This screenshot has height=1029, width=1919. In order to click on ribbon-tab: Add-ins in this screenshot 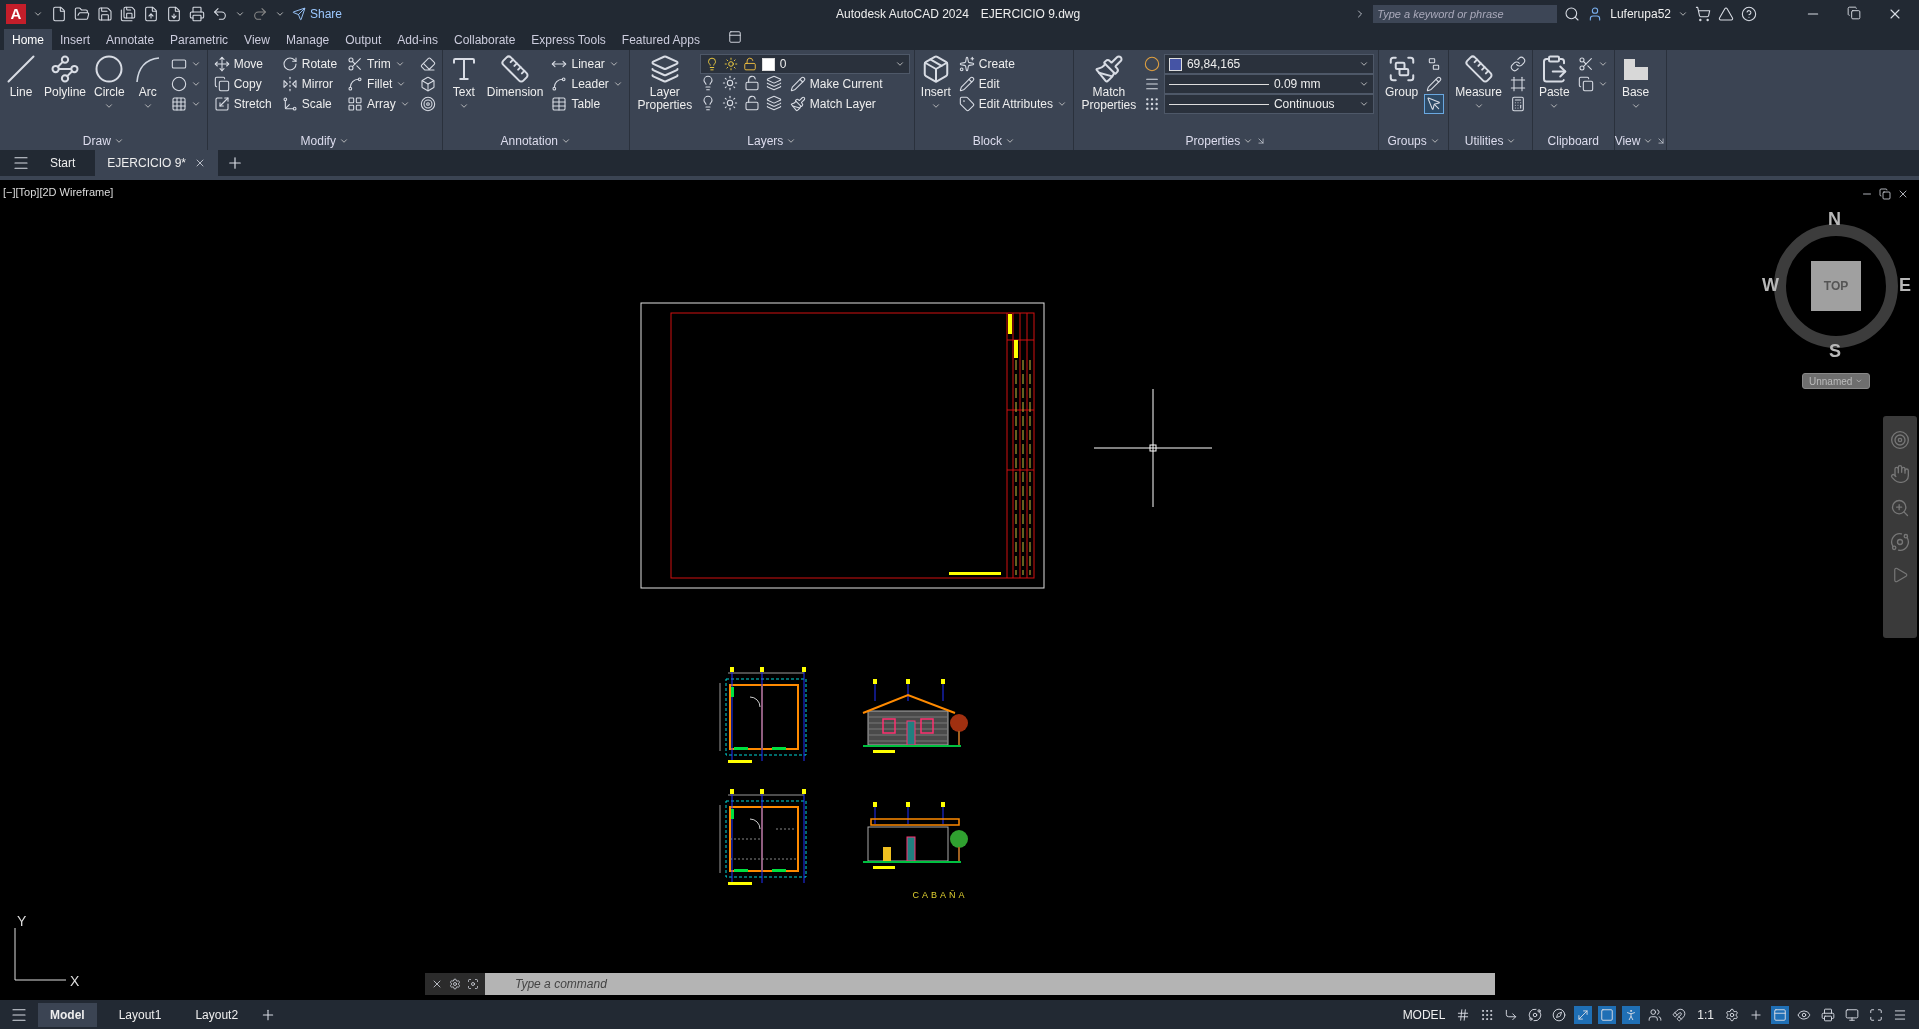, I will do `click(417, 39)`.